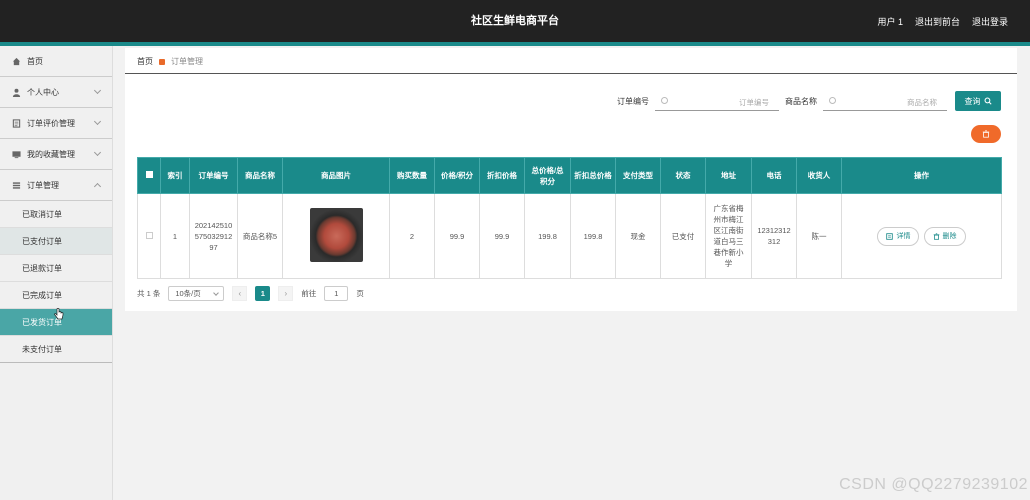 The image size is (1030, 500). Describe the element at coordinates (263, 293) in the screenshot. I see `page-number-current: 1` at that location.